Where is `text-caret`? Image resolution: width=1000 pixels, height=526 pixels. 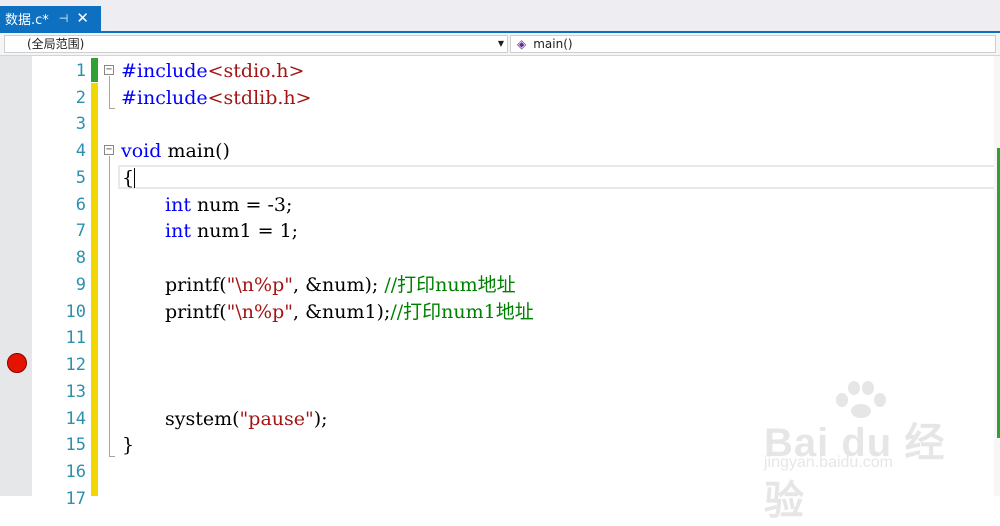 text-caret is located at coordinates (135, 178).